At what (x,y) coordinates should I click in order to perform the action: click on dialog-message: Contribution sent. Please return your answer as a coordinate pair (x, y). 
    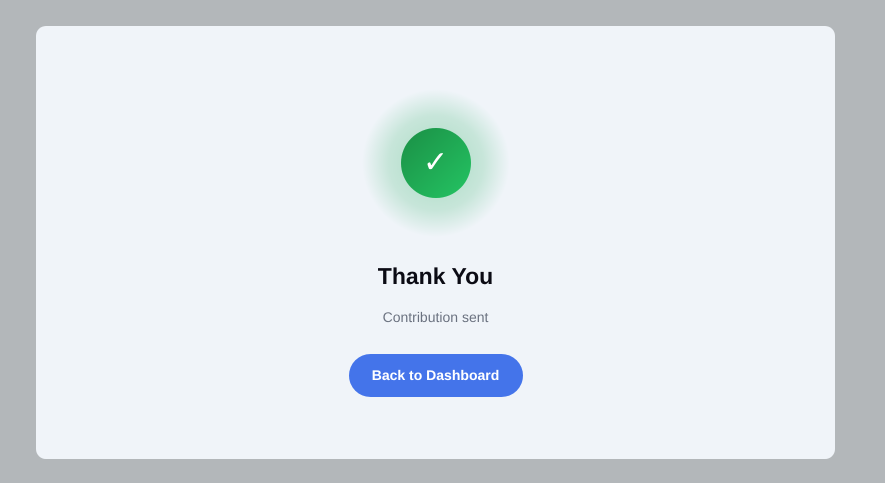
    Looking at the image, I should click on (435, 317).